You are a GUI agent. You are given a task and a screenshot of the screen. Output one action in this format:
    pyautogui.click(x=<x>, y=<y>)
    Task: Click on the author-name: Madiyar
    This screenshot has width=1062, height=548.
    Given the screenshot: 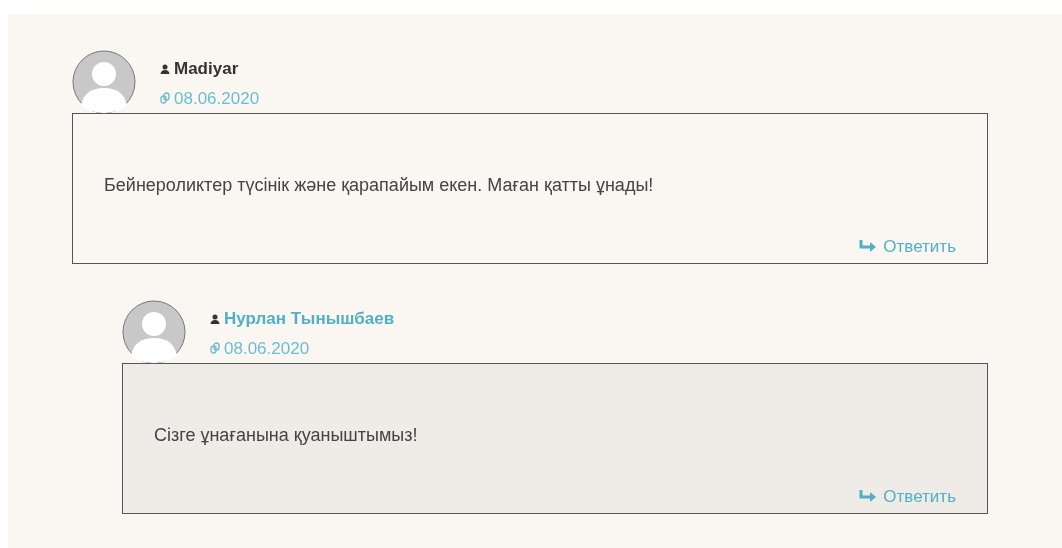 What is the action you would take?
    pyautogui.click(x=206, y=69)
    